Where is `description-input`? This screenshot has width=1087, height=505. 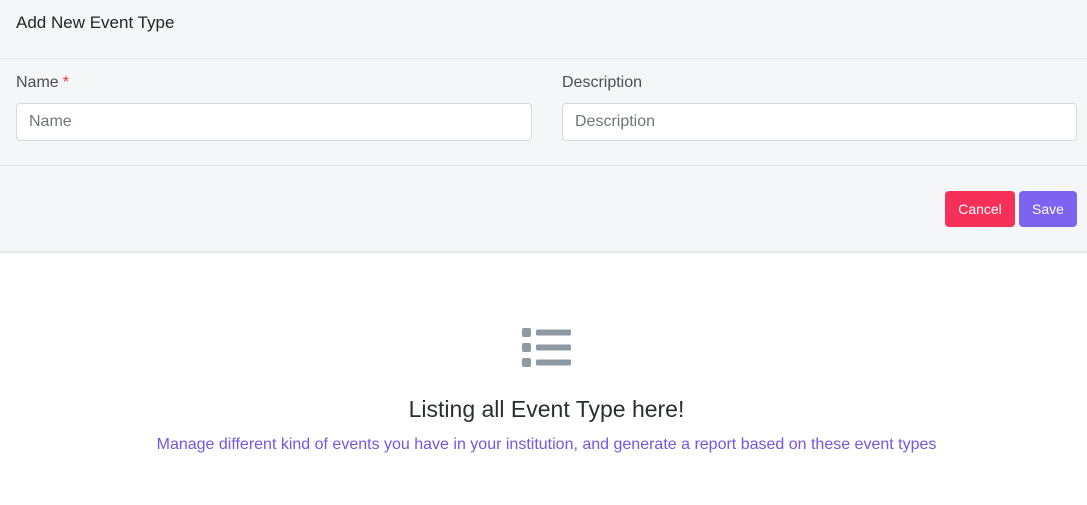
description-input is located at coordinates (819, 122).